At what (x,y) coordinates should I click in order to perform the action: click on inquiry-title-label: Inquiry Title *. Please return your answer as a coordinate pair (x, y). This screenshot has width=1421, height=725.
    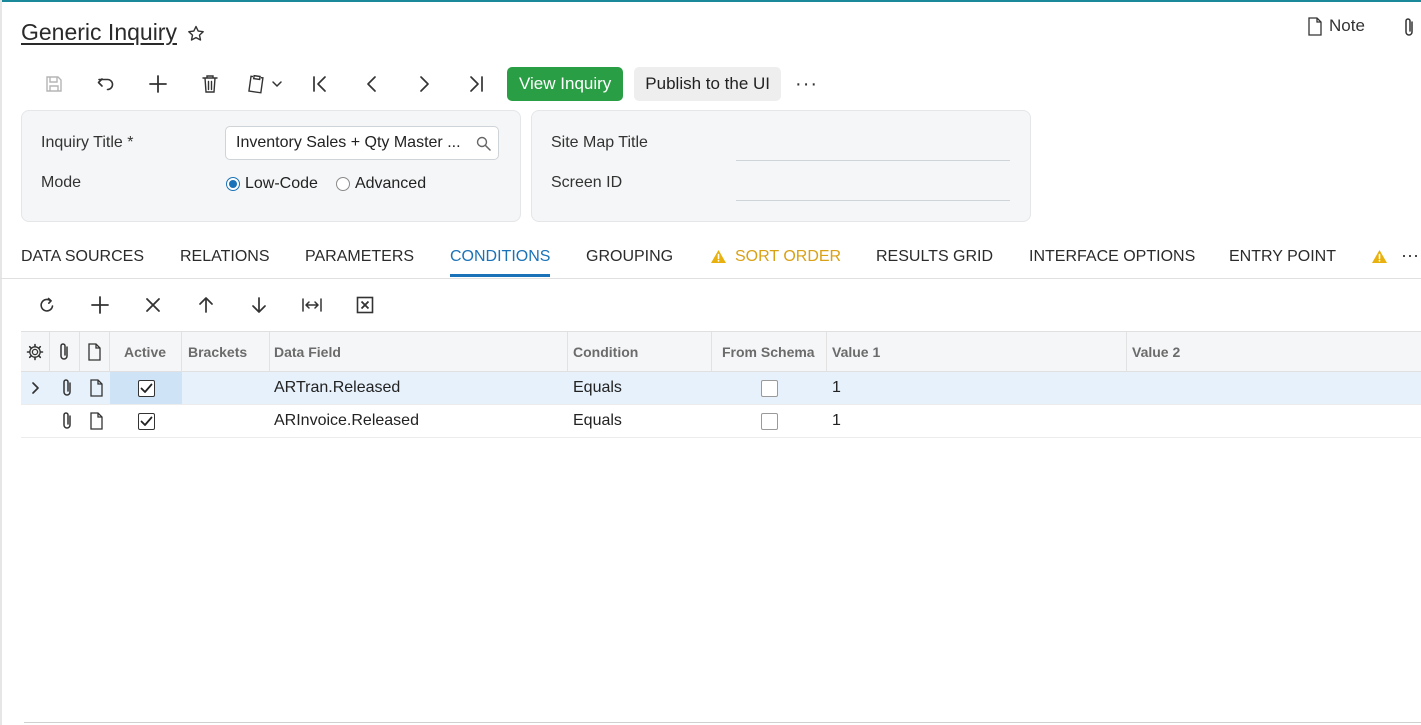
    Looking at the image, I should click on (87, 142).